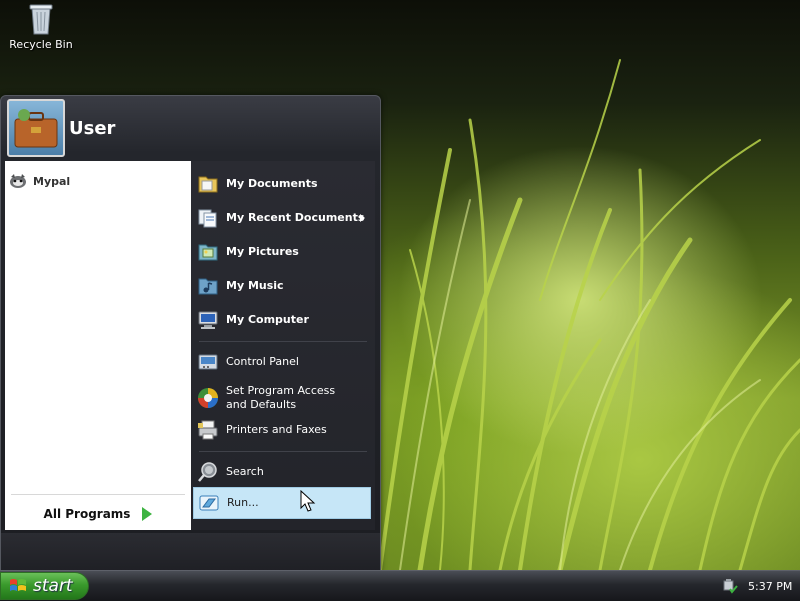 The image size is (800, 601). I want to click on menu-item-my-pictures: My Pictures, so click(281, 252).